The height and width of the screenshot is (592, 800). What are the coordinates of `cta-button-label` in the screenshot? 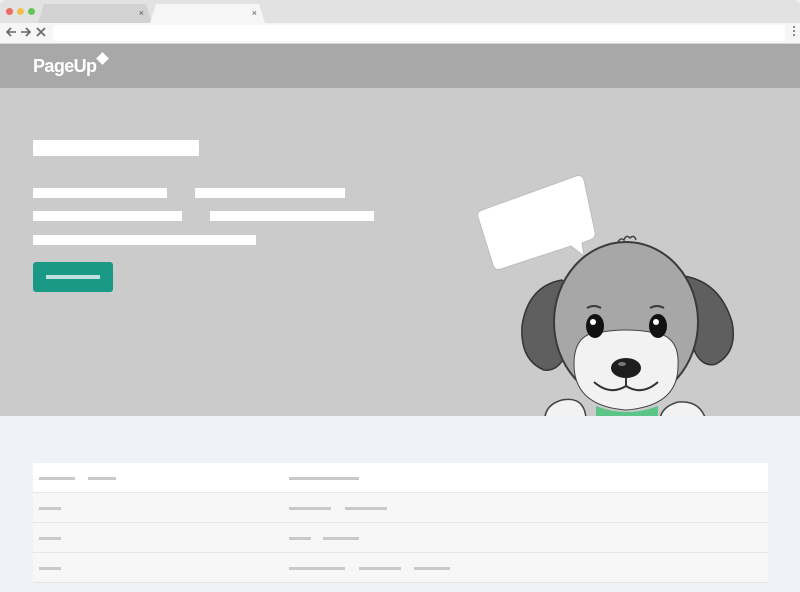 It's located at (73, 277).